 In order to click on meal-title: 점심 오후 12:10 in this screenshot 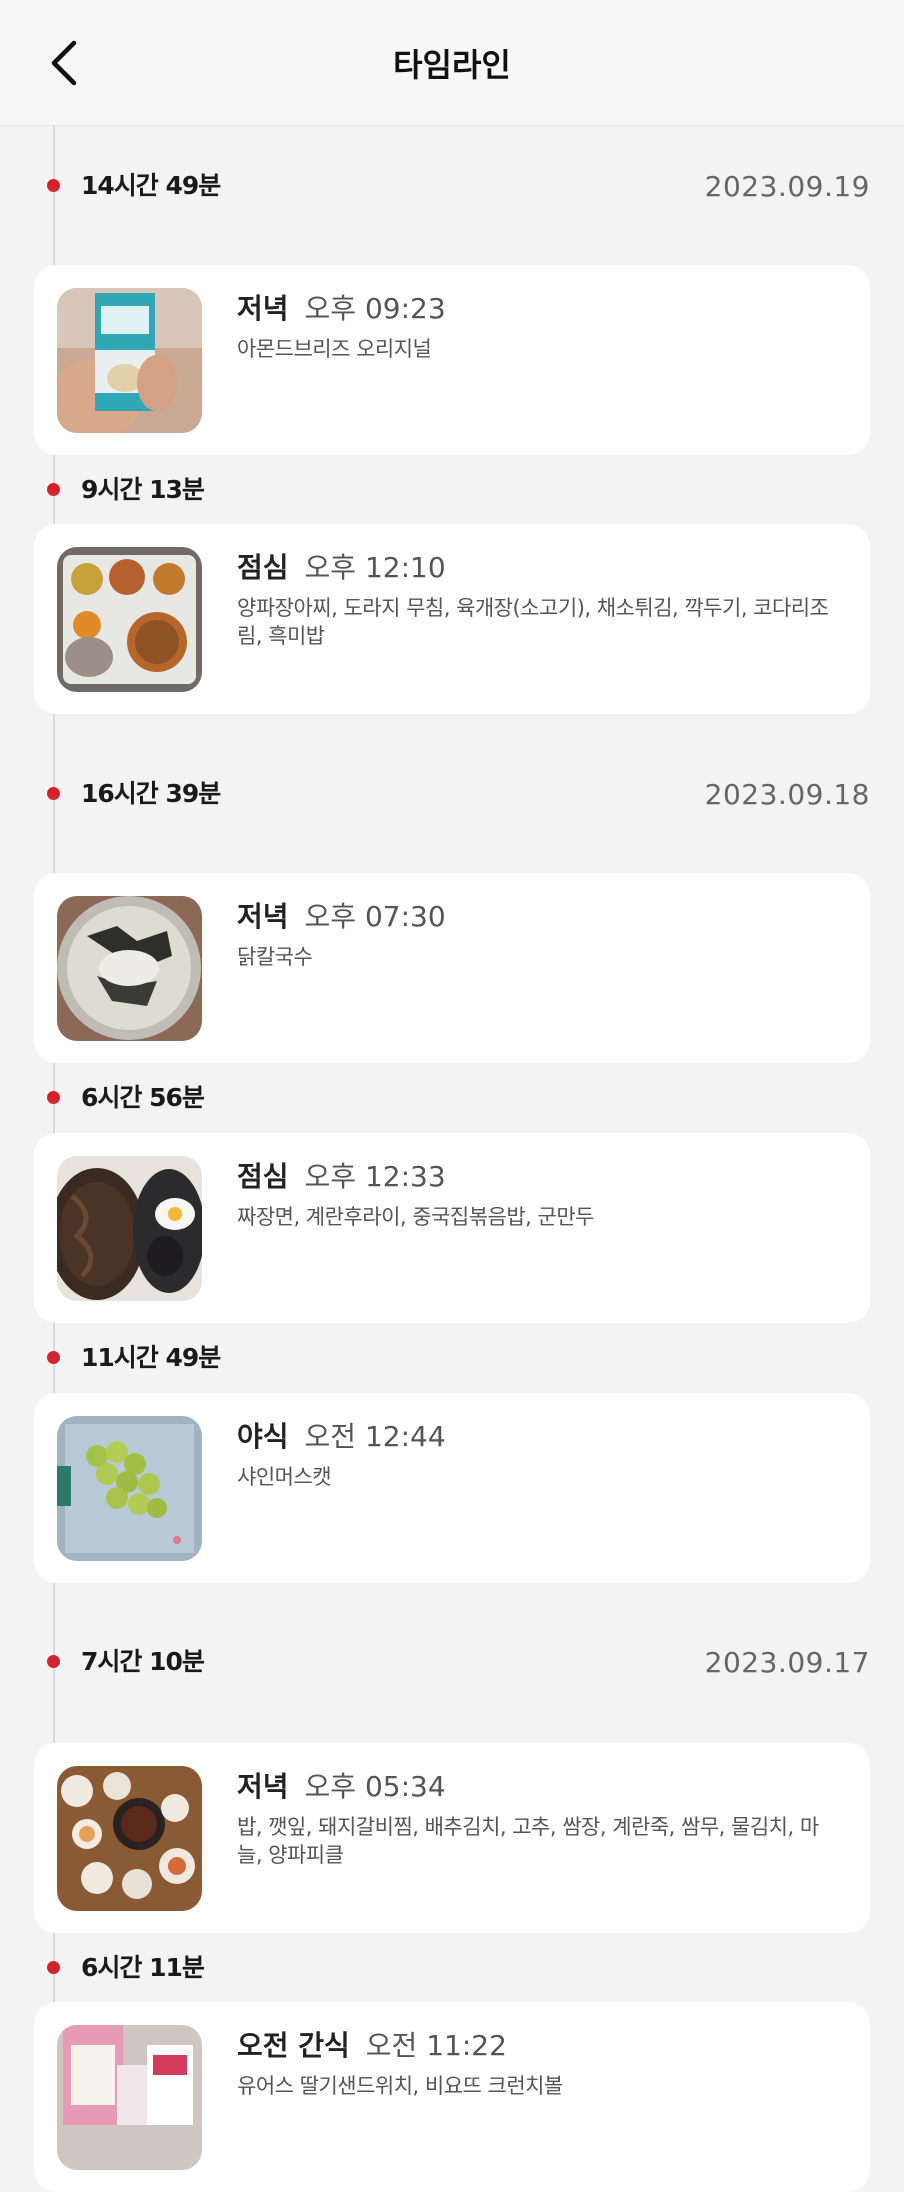, I will do `click(341, 568)`.